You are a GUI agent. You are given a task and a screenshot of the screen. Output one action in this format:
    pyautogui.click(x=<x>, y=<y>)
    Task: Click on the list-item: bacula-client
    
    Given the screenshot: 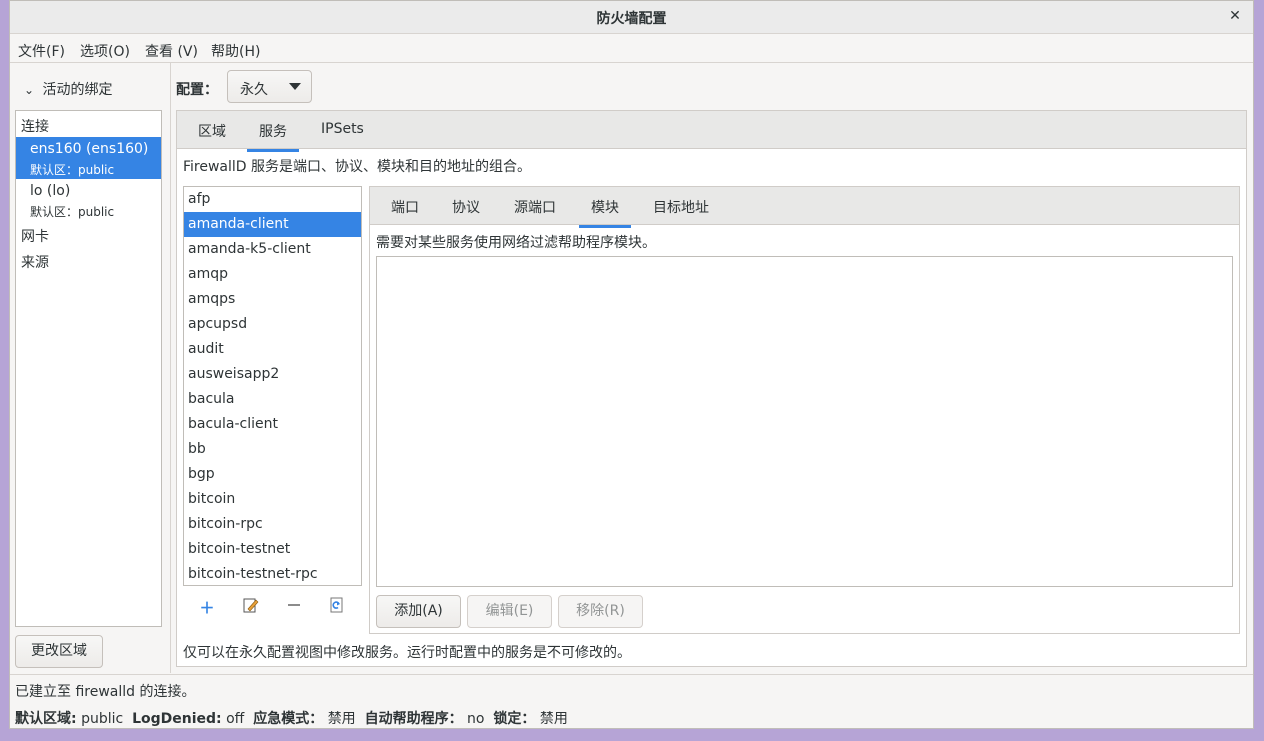 What is the action you would take?
    pyautogui.click(x=272, y=424)
    